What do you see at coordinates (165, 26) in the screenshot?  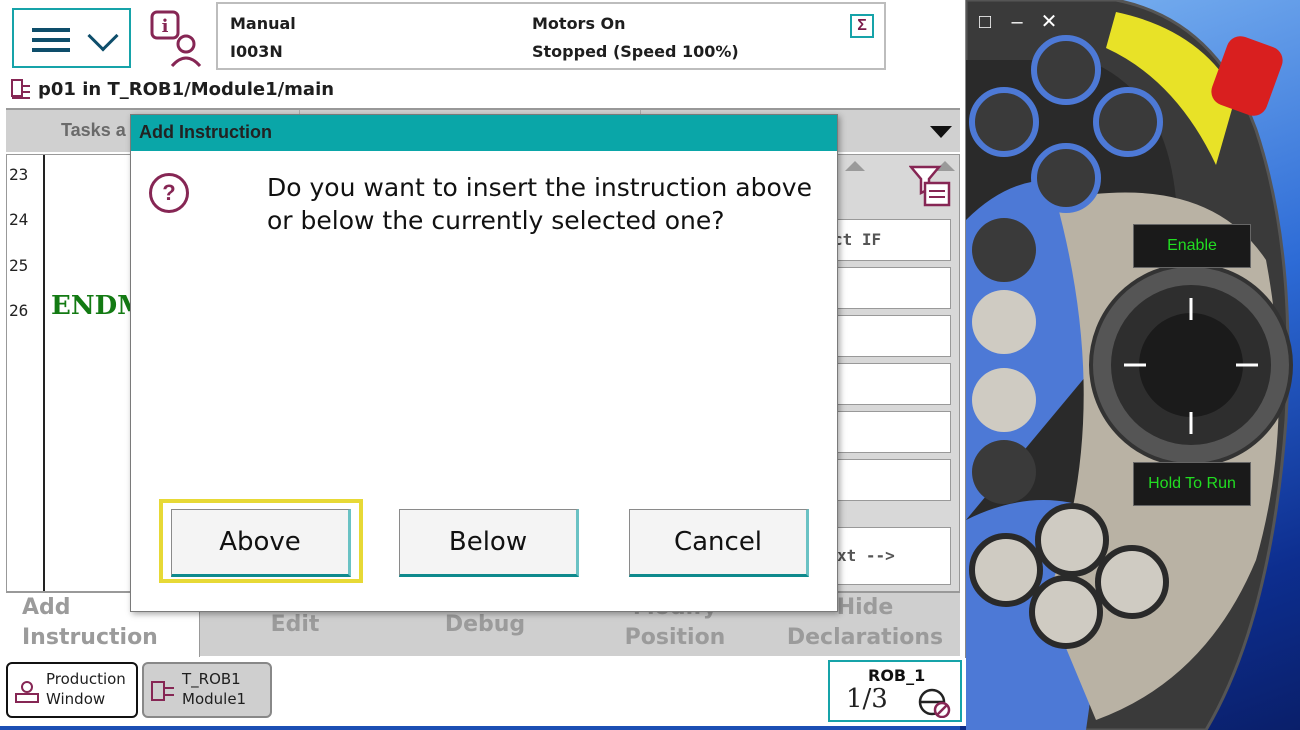 I see `svg-text: i` at bounding box center [165, 26].